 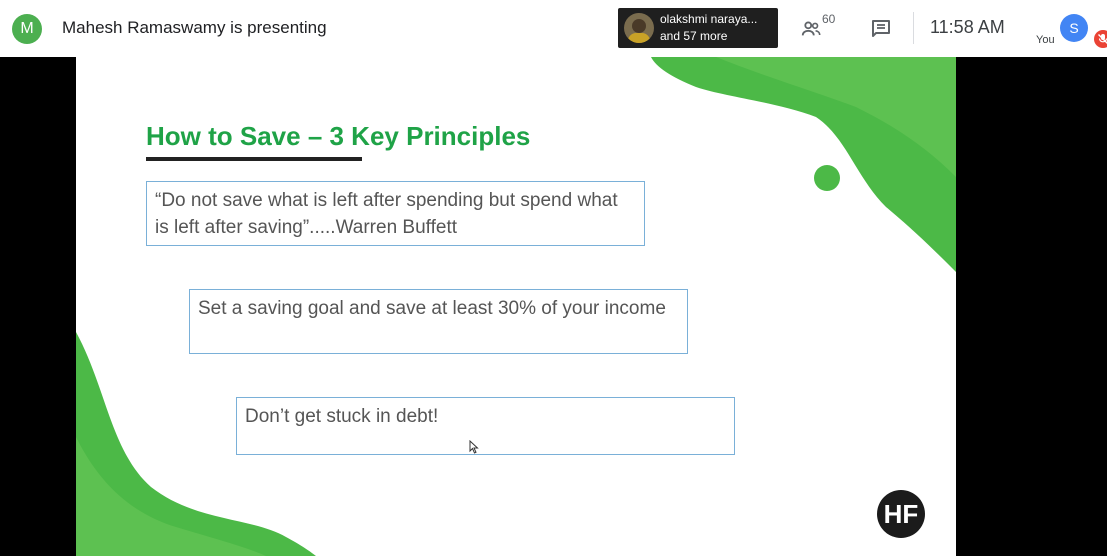 I want to click on you-label: You, so click(x=1045, y=40).